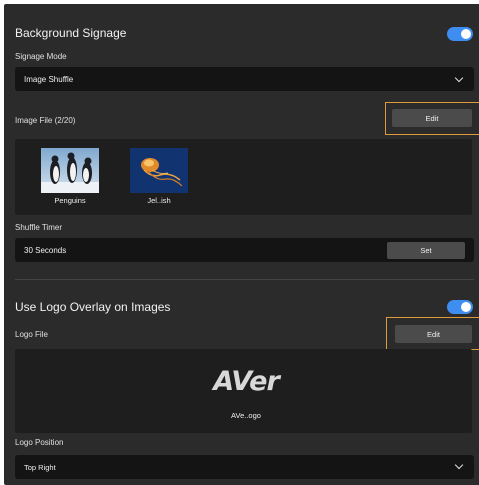 Image resolution: width=479 pixels, height=485 pixels. I want to click on jellyfish-thumbnail, so click(159, 170).